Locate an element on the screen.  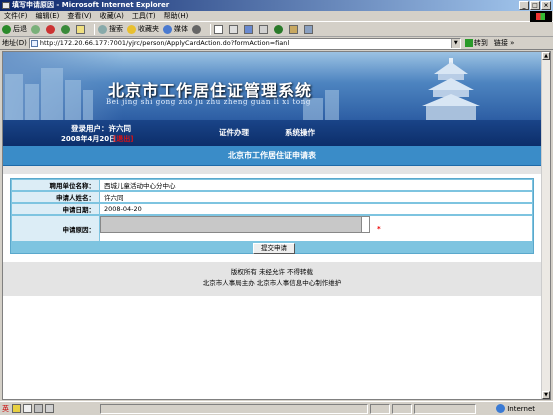
nav-certificate: 证件办理 is located at coordinates (234, 132).